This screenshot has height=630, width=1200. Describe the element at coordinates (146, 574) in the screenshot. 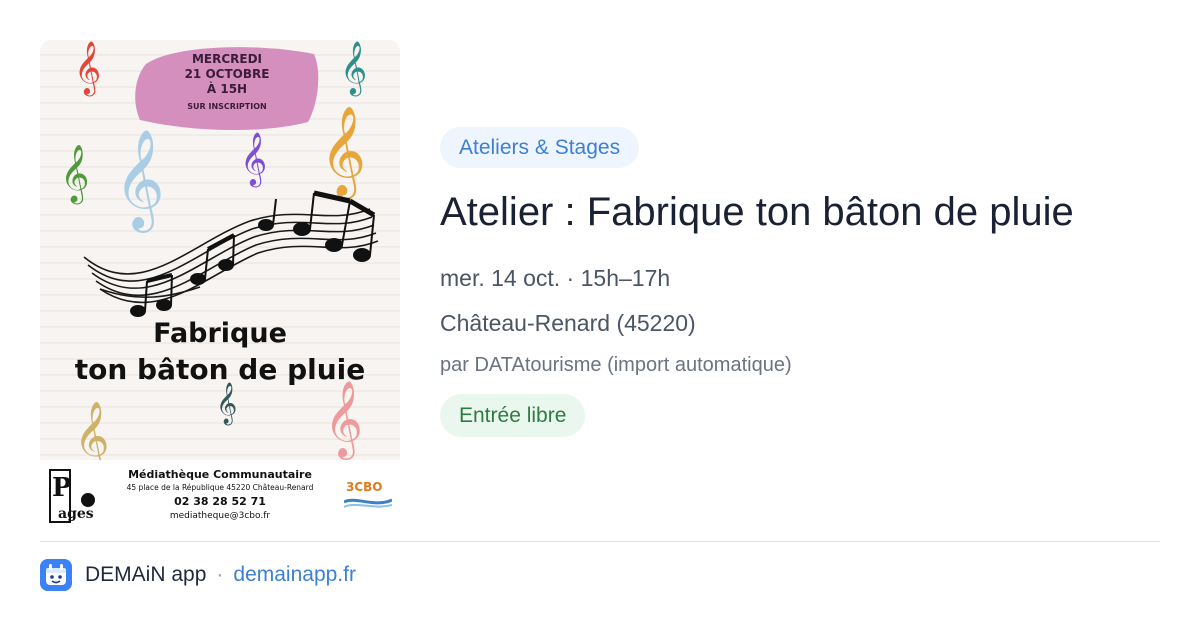

I see `app-name: DEMAiN app` at that location.